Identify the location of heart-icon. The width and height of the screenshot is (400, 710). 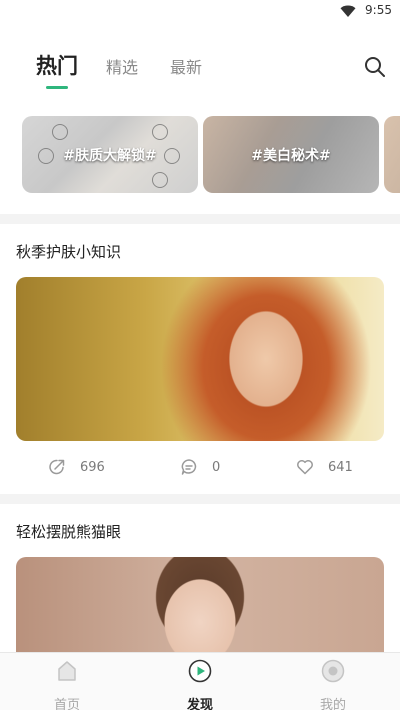
(305, 467).